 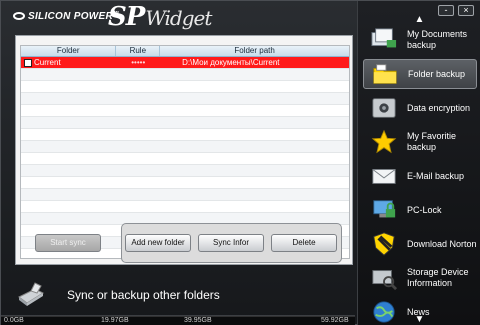 I want to click on sidebar-item-label: Data encryption, so click(x=439, y=107).